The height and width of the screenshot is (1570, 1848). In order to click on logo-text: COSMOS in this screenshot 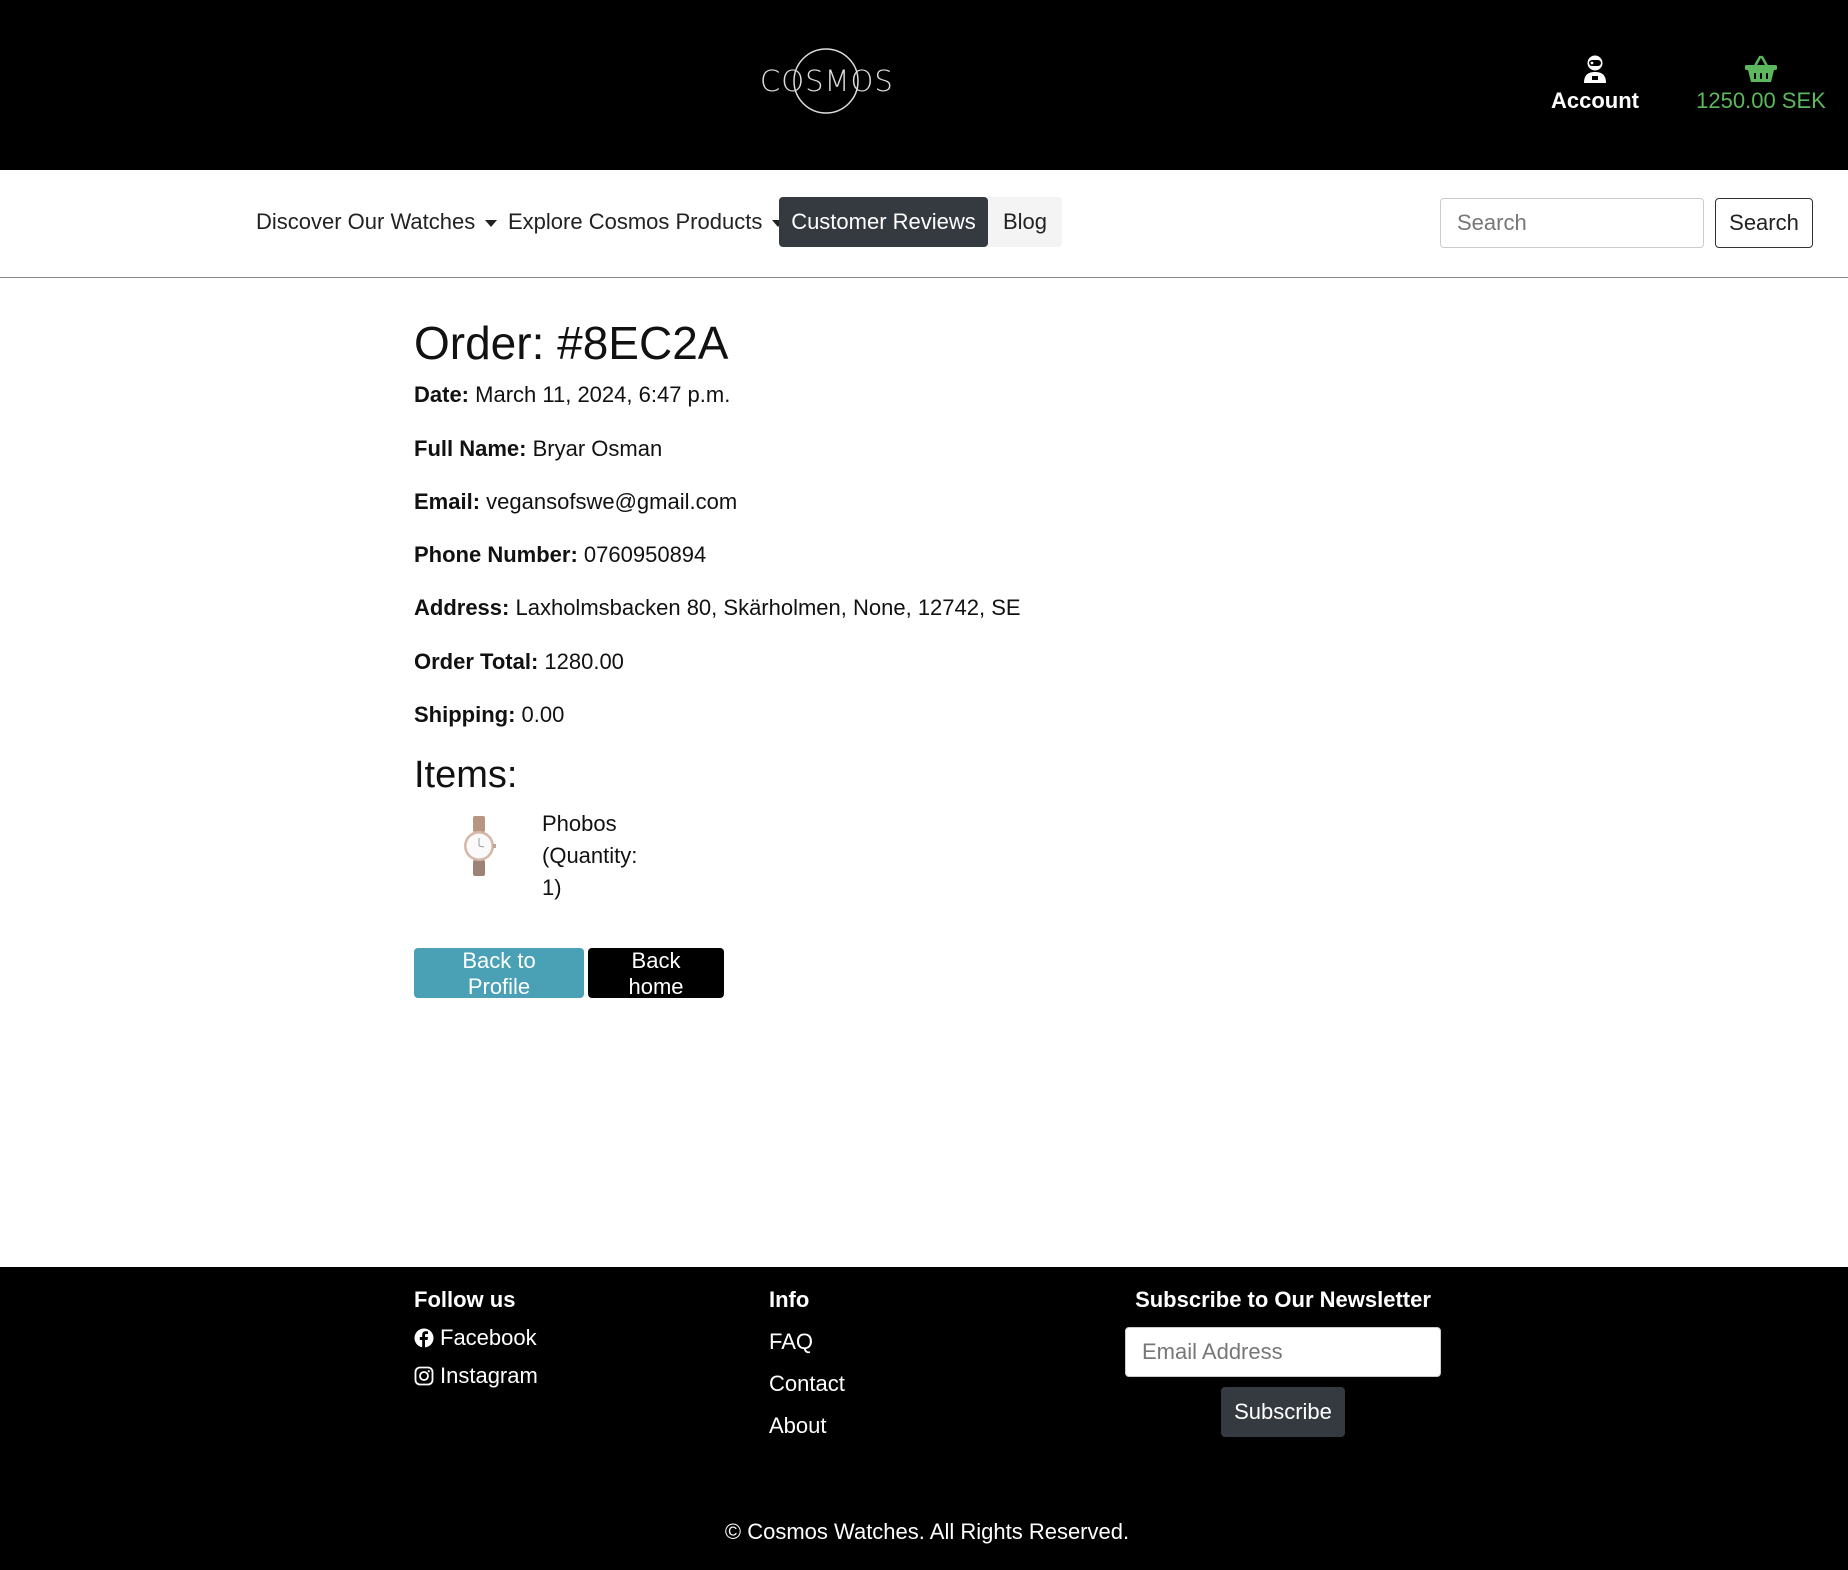, I will do `click(827, 81)`.